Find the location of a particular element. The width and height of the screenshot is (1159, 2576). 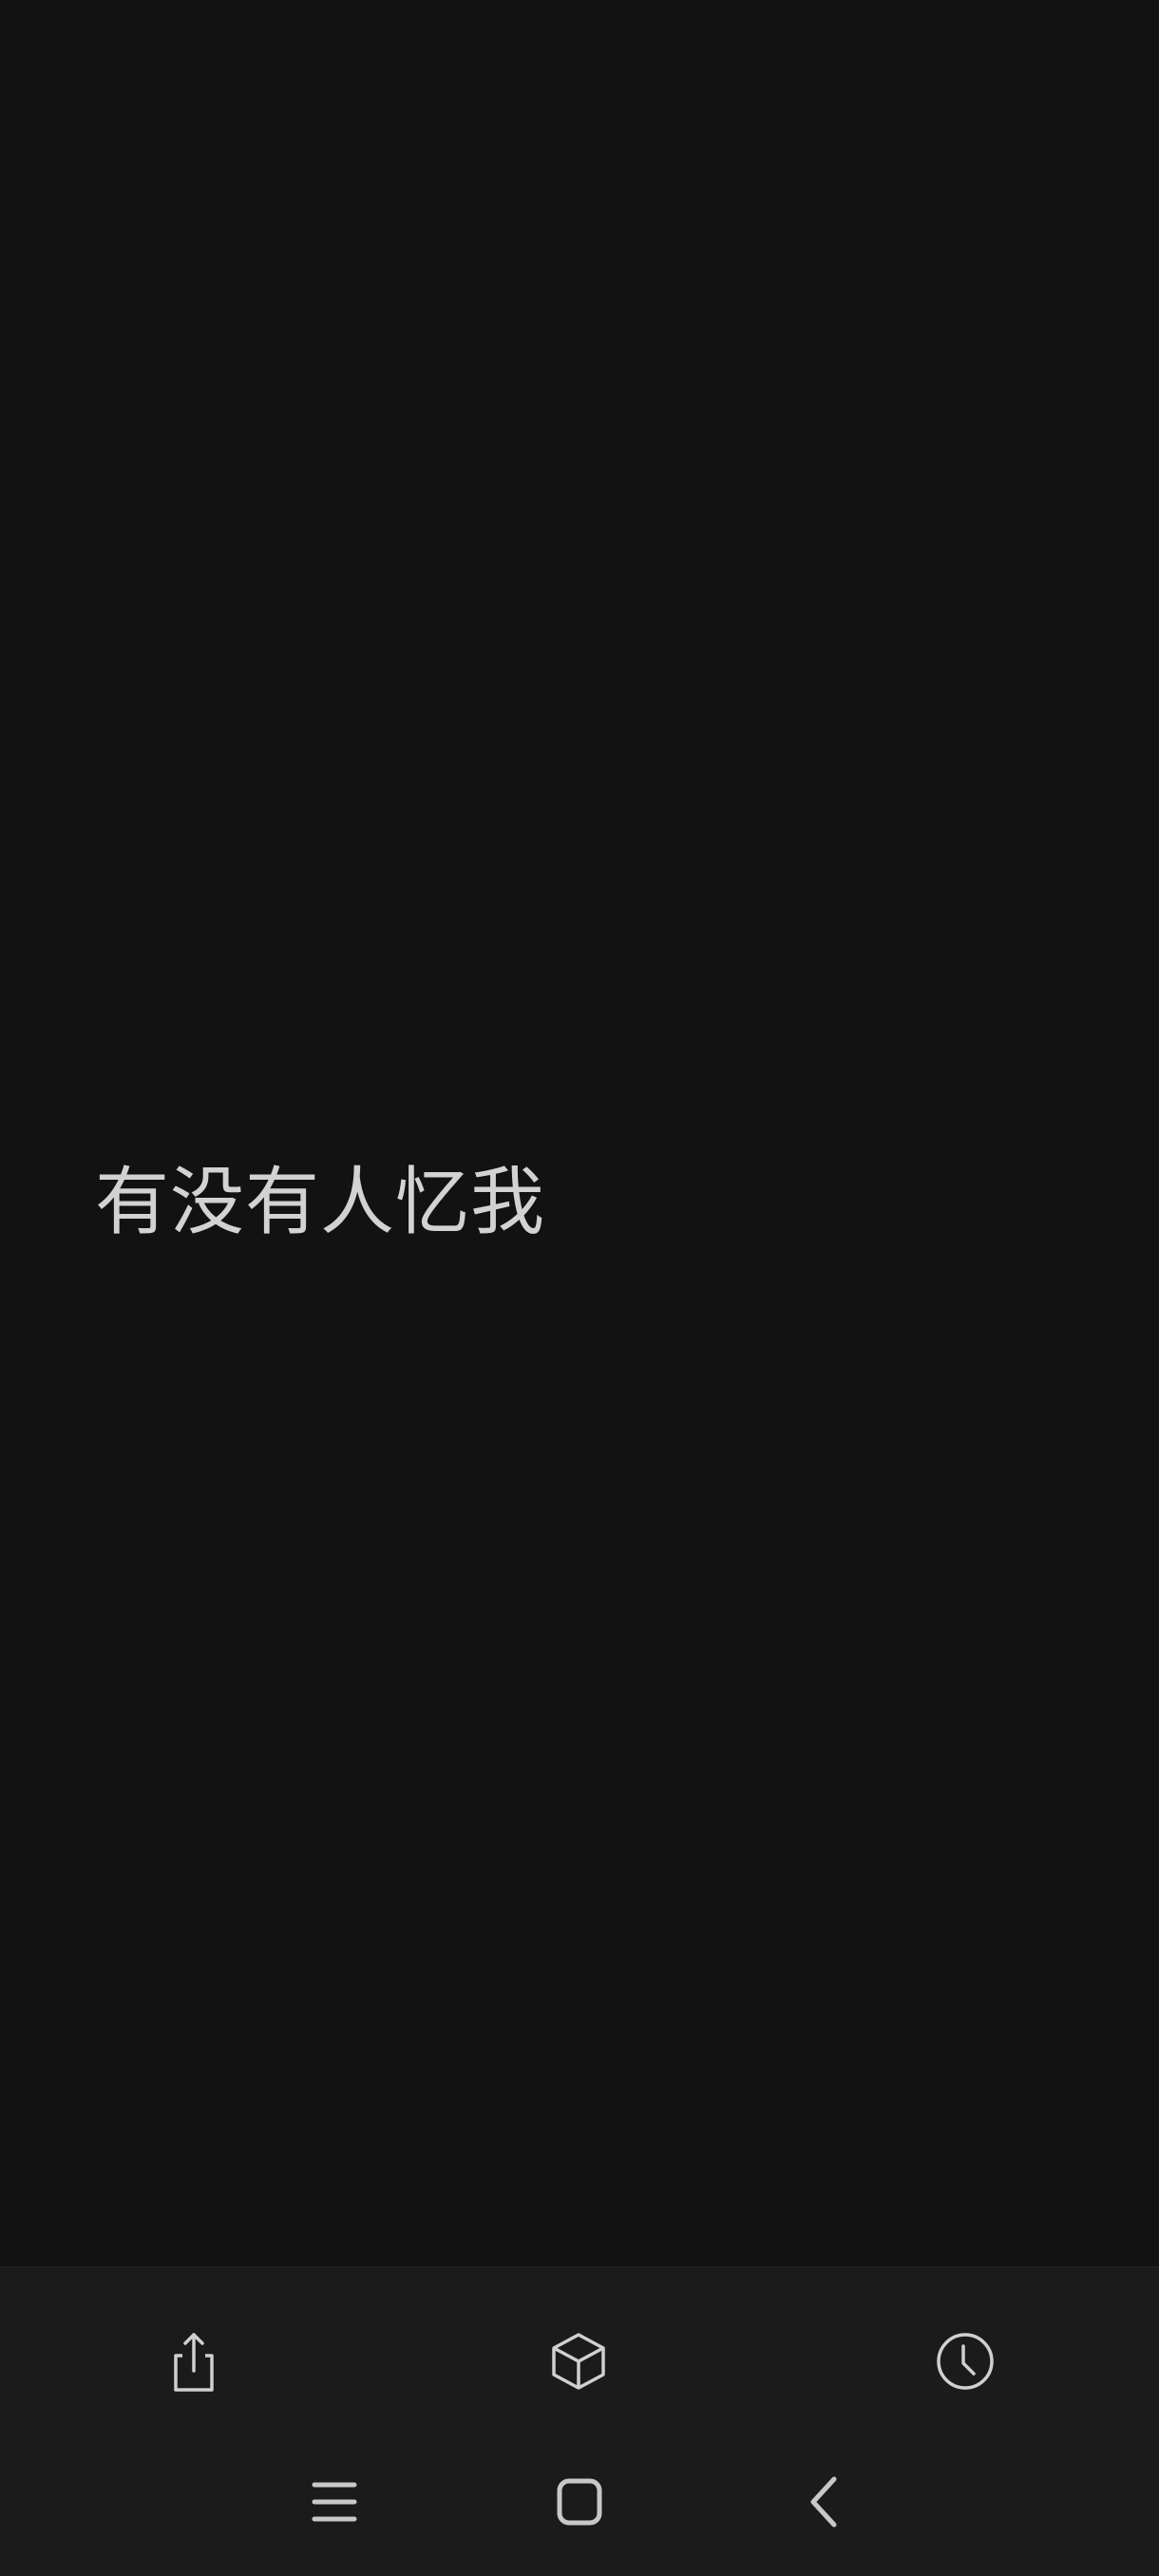

history-button is located at coordinates (965, 2361).